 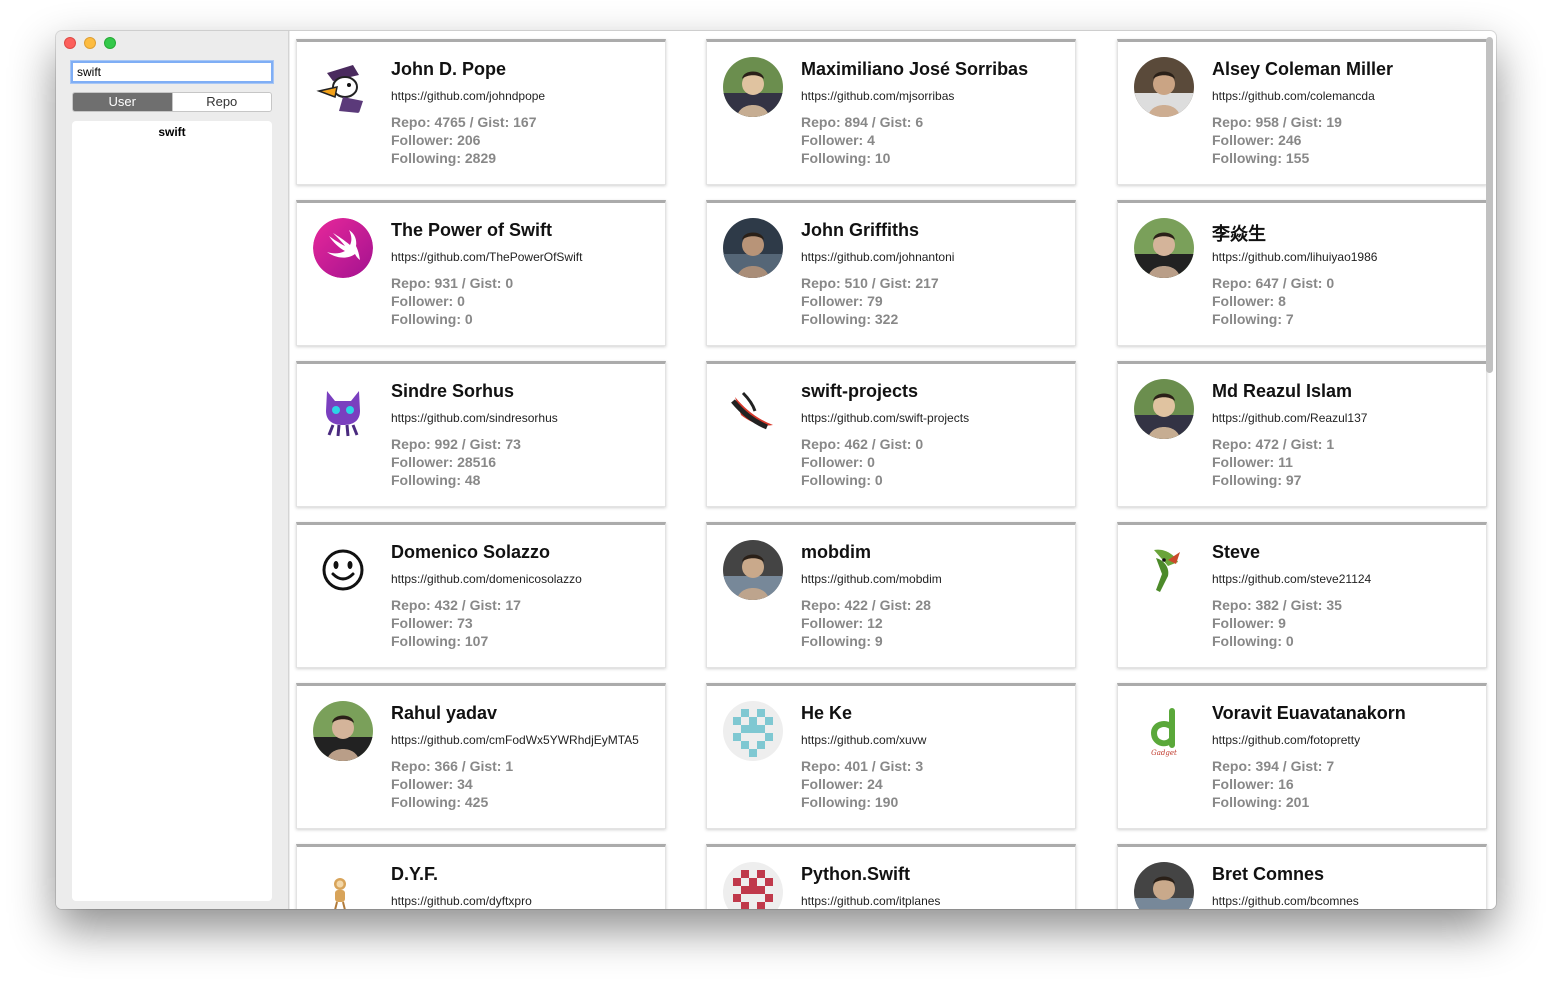 I want to click on following-count: Following: 9, so click(x=842, y=641).